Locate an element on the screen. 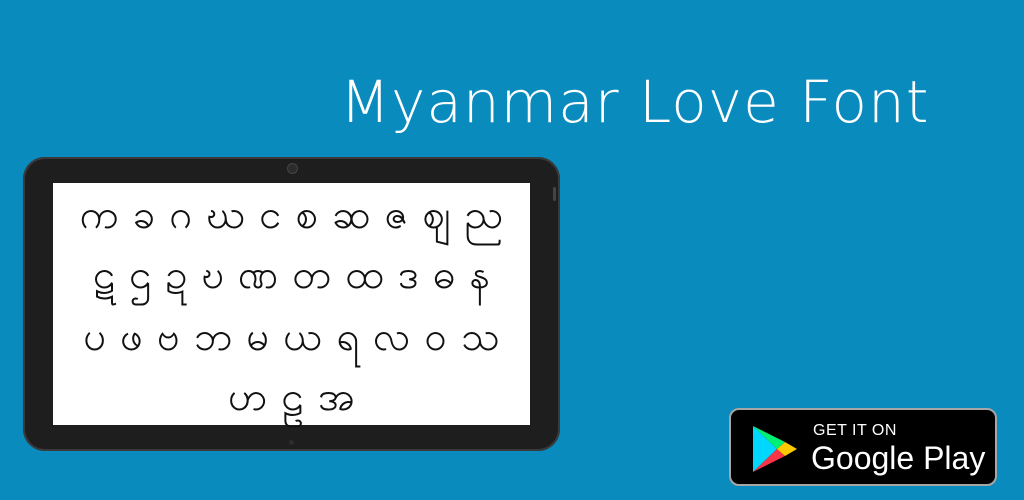 This screenshot has height=500, width=1024. badge-line1: GET IT ON is located at coordinates (855, 430).